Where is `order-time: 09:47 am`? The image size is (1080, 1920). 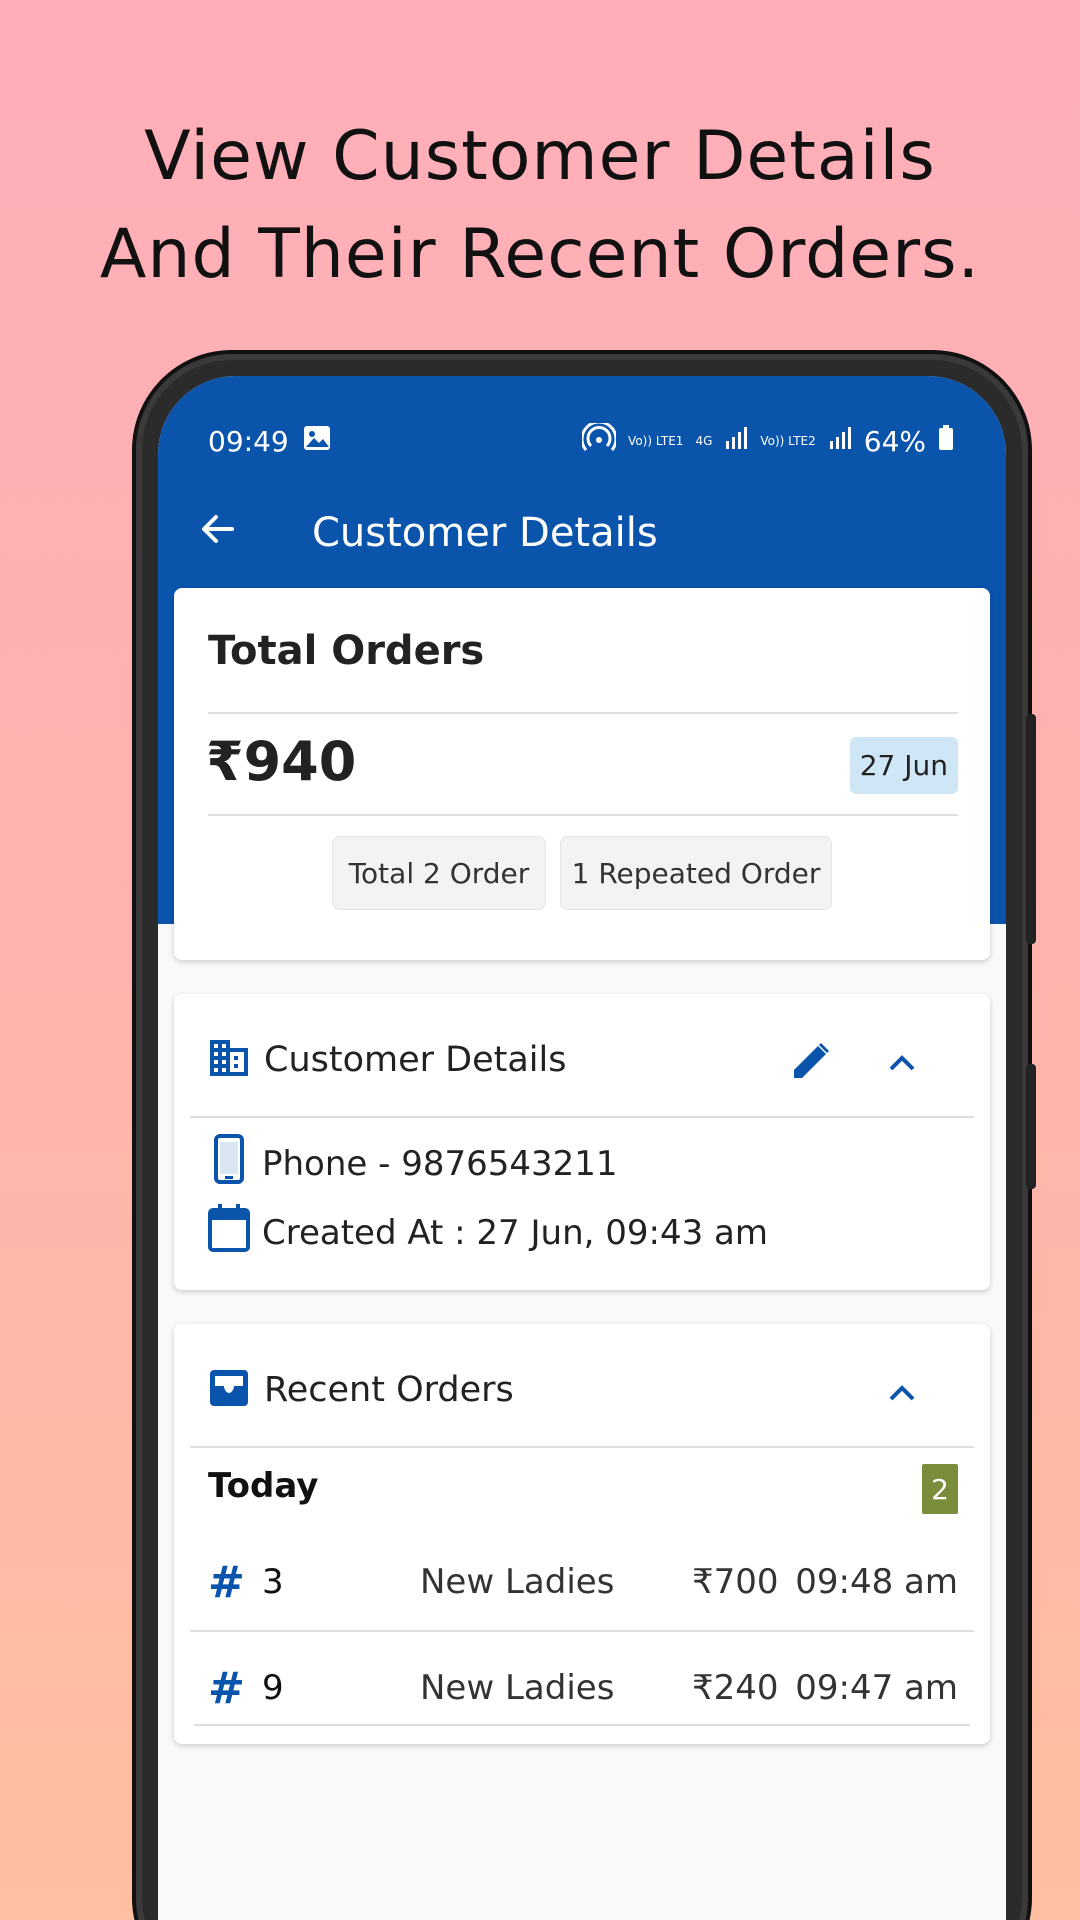
order-time: 09:47 am is located at coordinates (876, 1688).